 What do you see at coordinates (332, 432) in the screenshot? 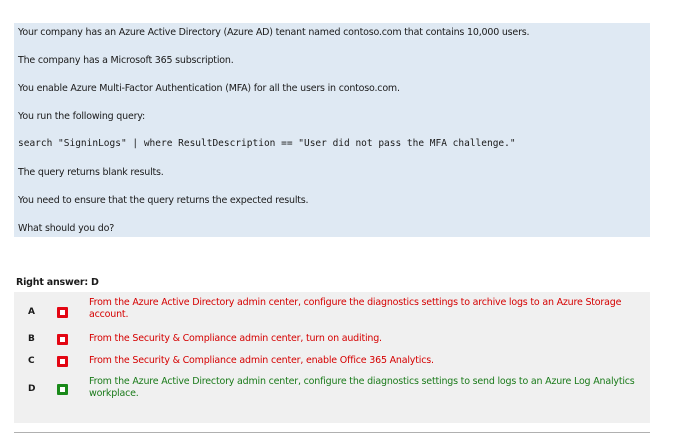
I see `divider` at bounding box center [332, 432].